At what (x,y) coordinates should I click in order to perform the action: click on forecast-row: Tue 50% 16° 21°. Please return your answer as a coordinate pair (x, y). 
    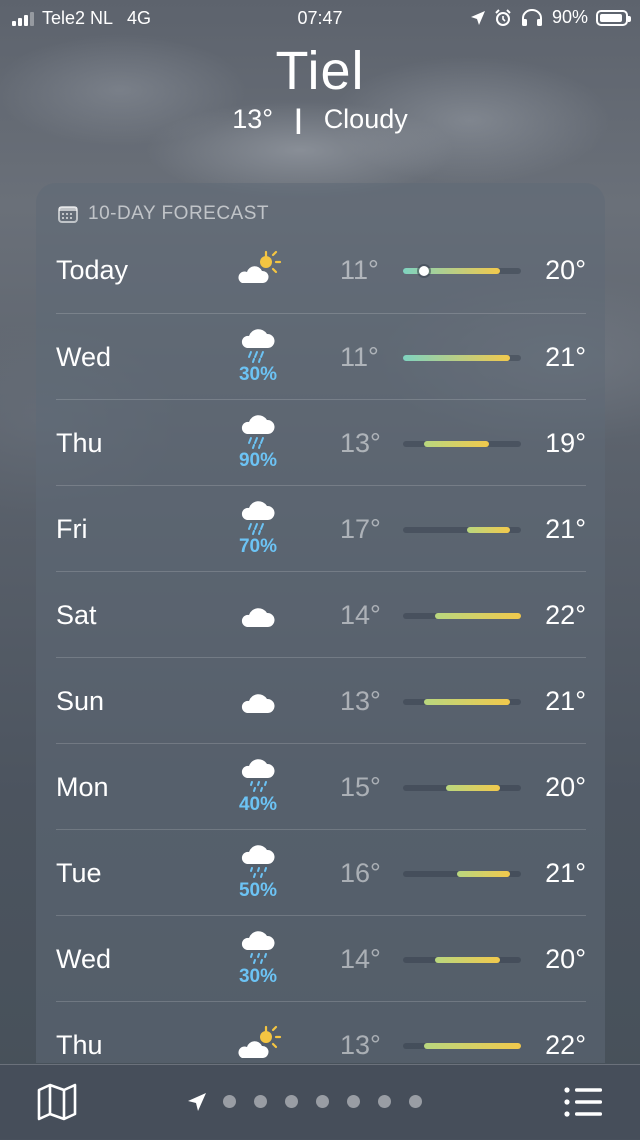
    Looking at the image, I should click on (321, 872).